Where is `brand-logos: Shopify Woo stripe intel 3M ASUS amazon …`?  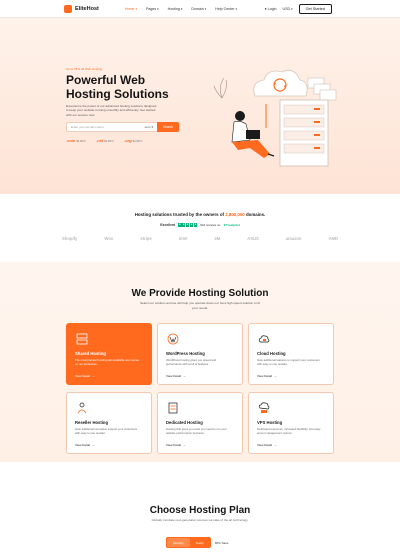
brand-logos: Shopify Woo stripe intel 3M ASUS amazon … is located at coordinates (200, 238).